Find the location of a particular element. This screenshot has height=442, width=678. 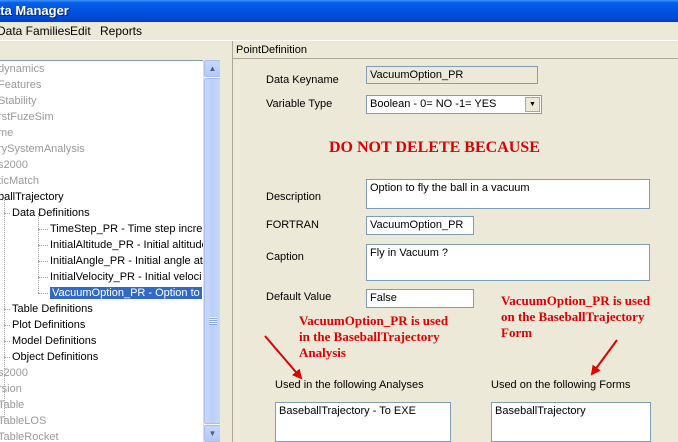

tree-item: dynamics is located at coordinates (22, 69).